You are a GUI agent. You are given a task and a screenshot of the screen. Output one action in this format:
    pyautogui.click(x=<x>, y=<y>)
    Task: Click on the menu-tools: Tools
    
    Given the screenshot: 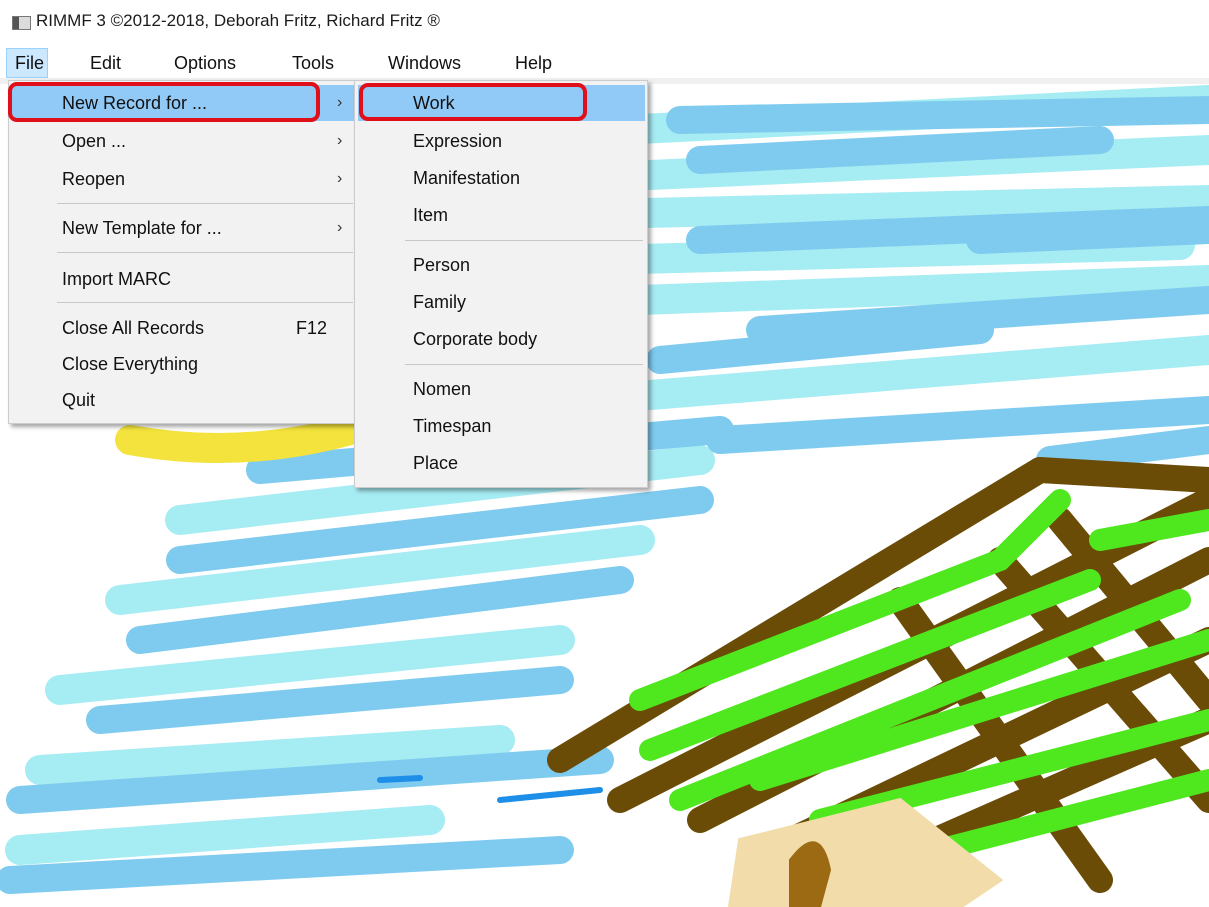 What is the action you would take?
    pyautogui.click(x=313, y=63)
    